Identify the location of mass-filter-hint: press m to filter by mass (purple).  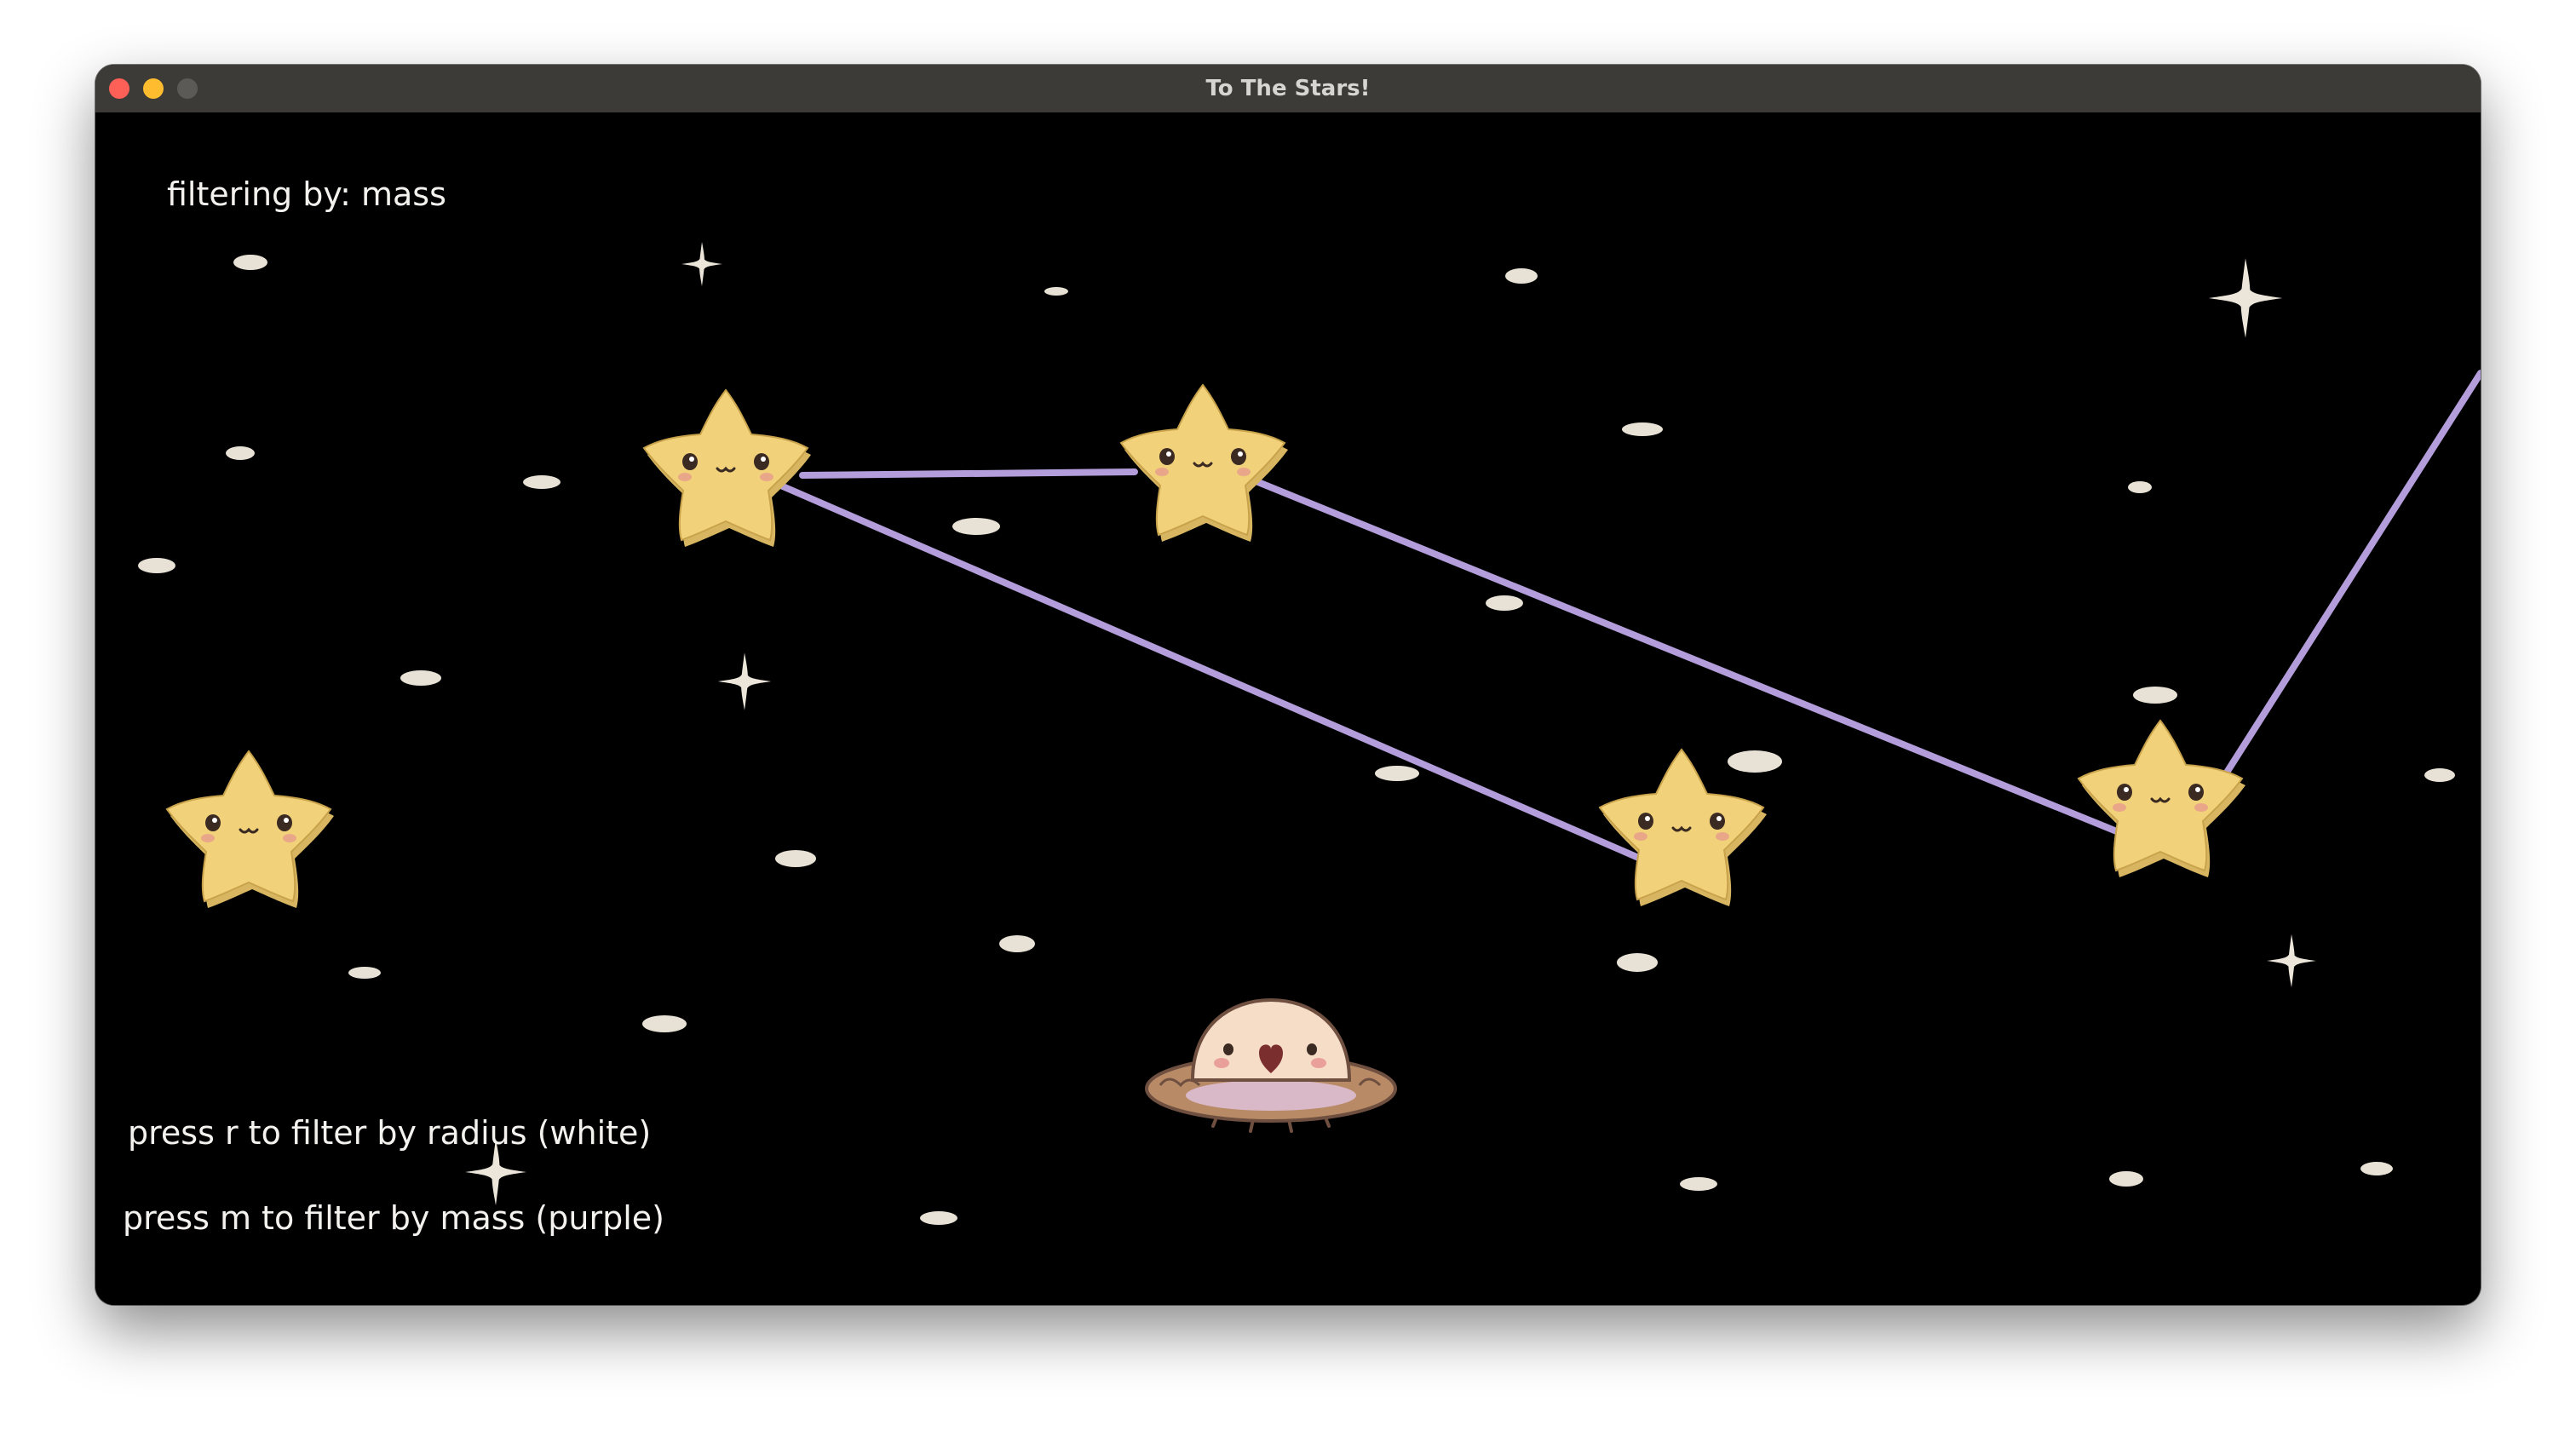
(394, 1218).